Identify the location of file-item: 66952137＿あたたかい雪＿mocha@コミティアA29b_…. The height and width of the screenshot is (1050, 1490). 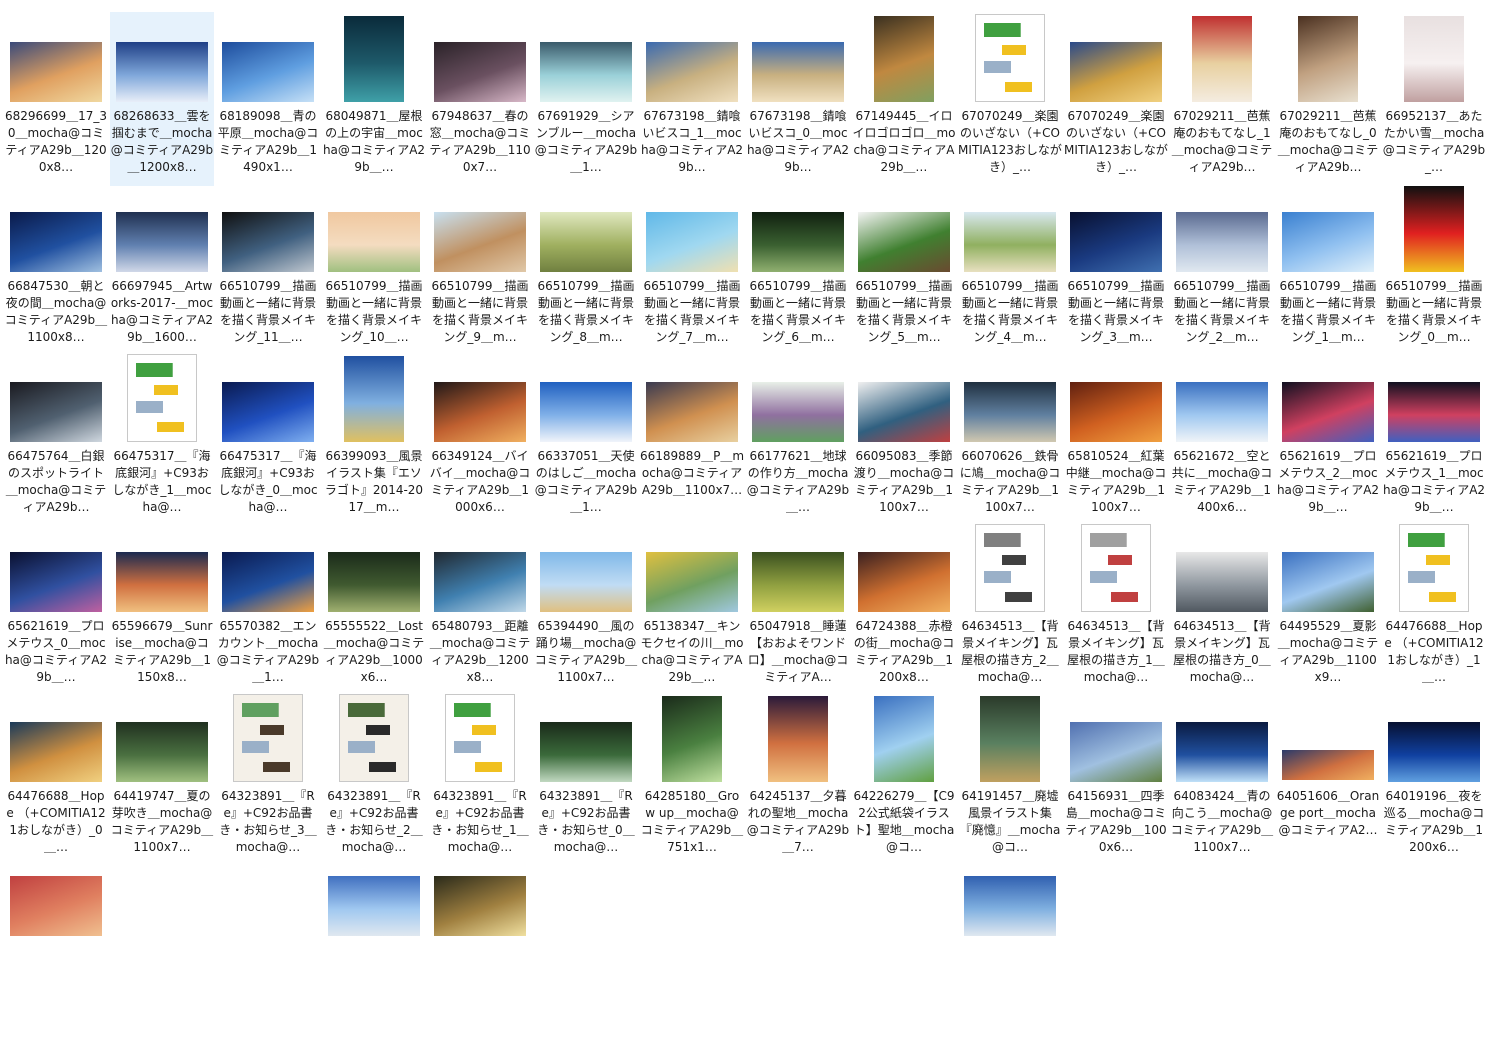
(1434, 99).